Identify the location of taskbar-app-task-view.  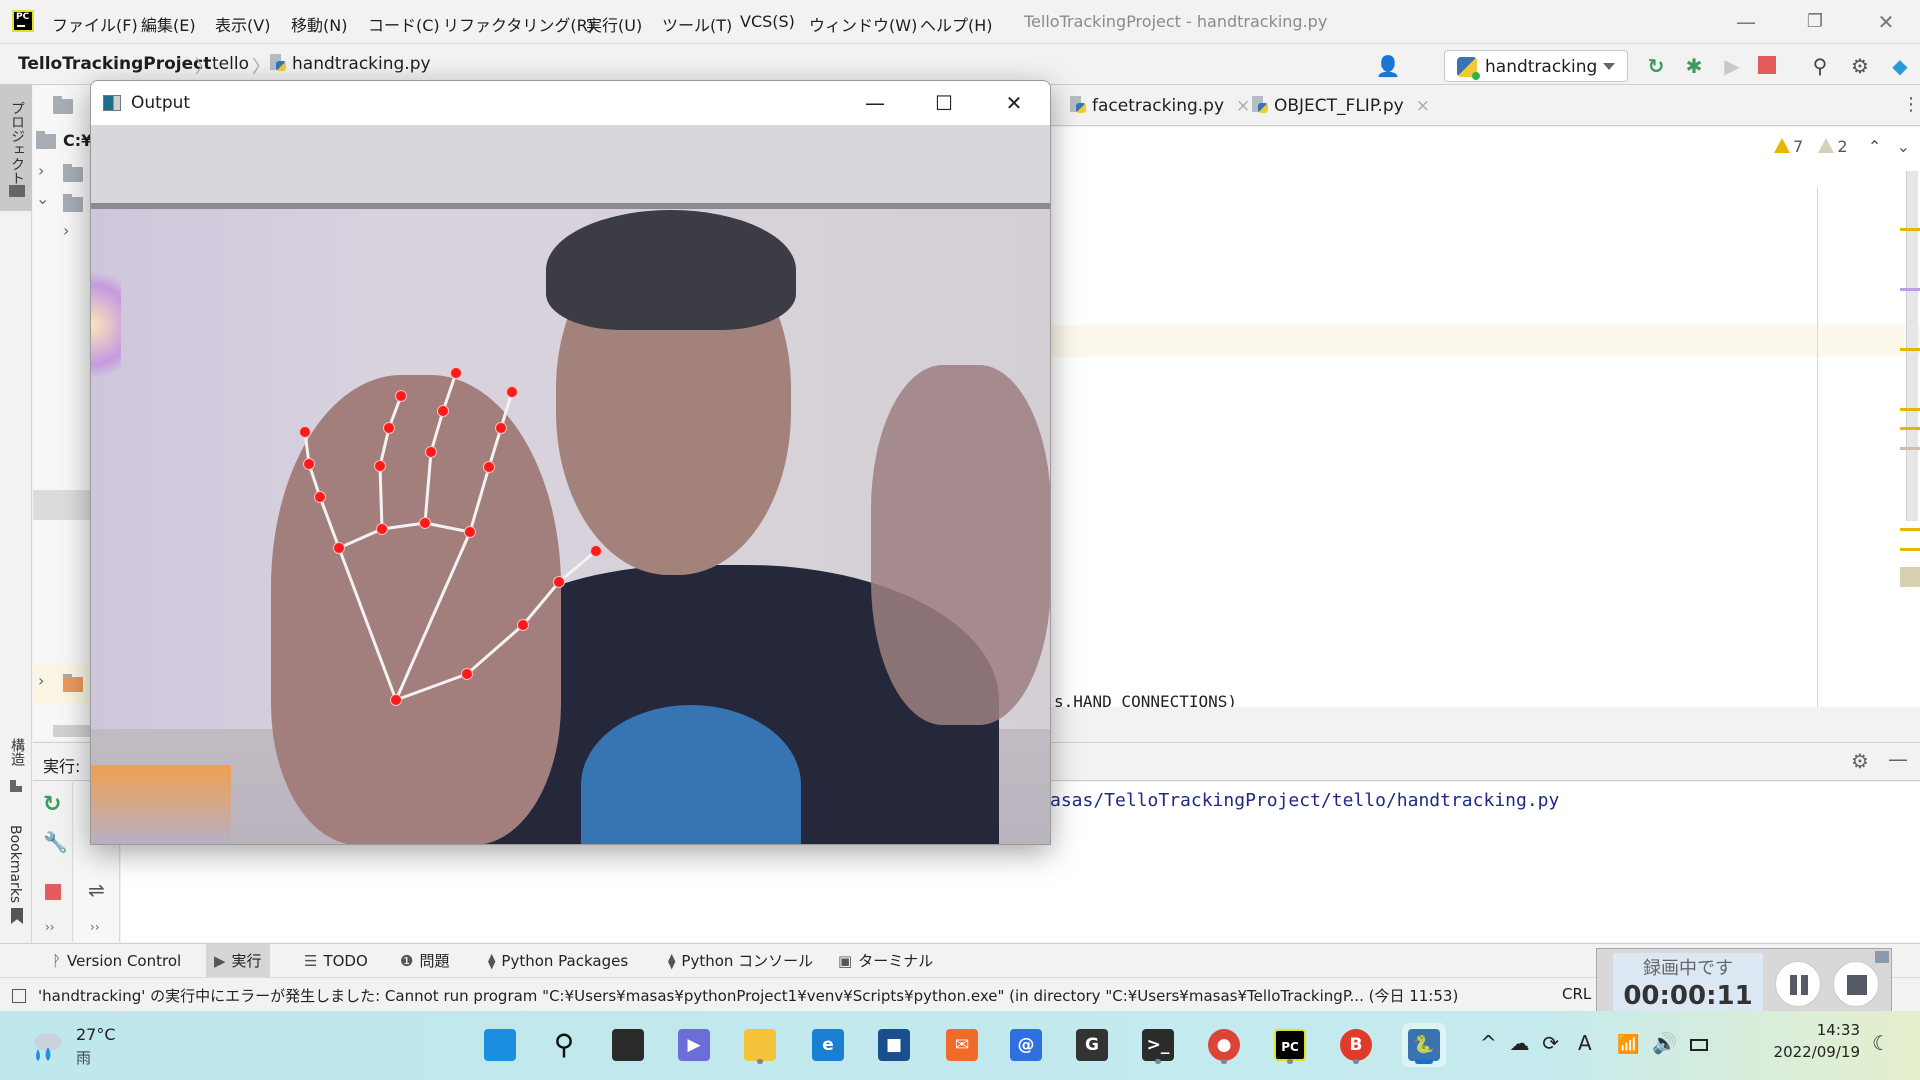
(628, 1045).